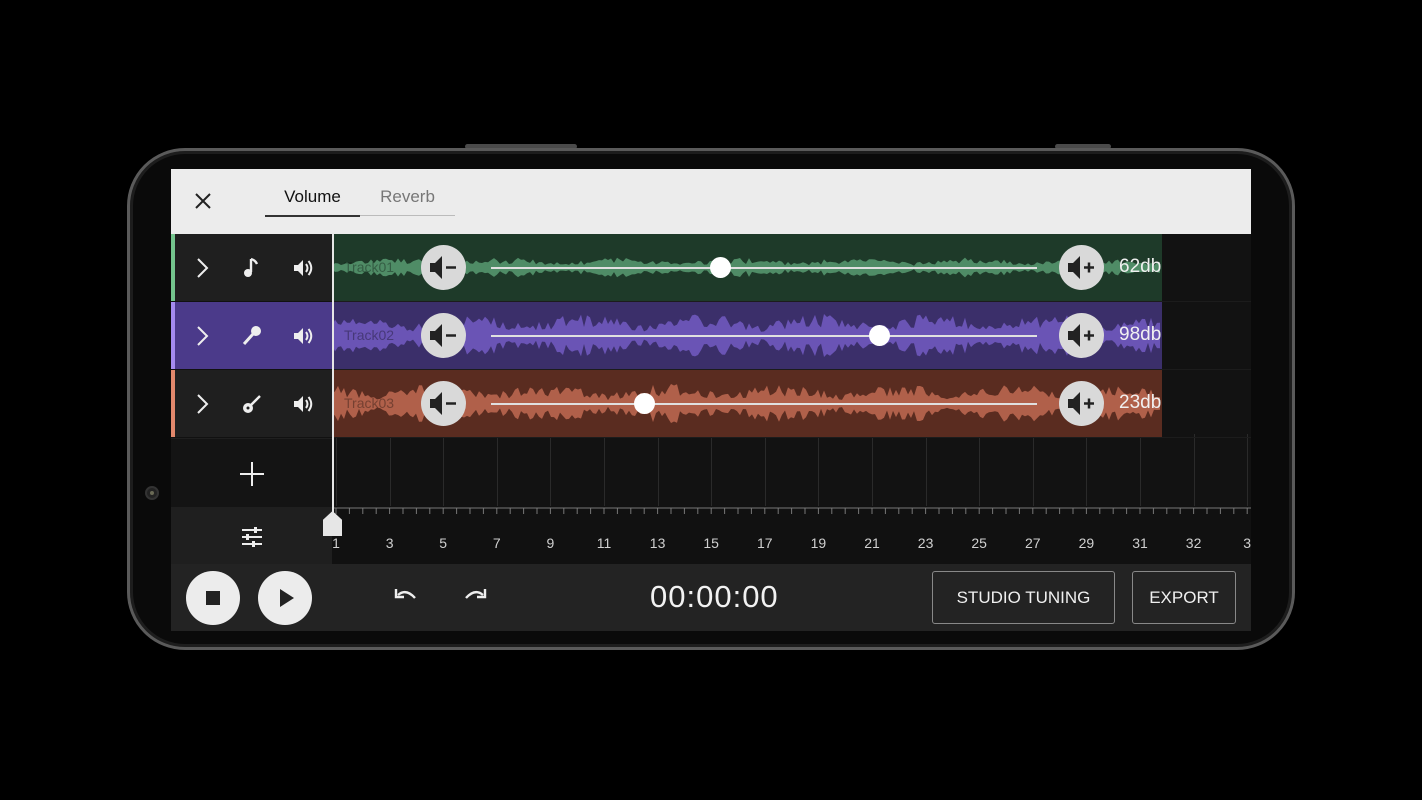 Image resolution: width=1422 pixels, height=800 pixels. I want to click on export-button: EXPORT, so click(1184, 597).